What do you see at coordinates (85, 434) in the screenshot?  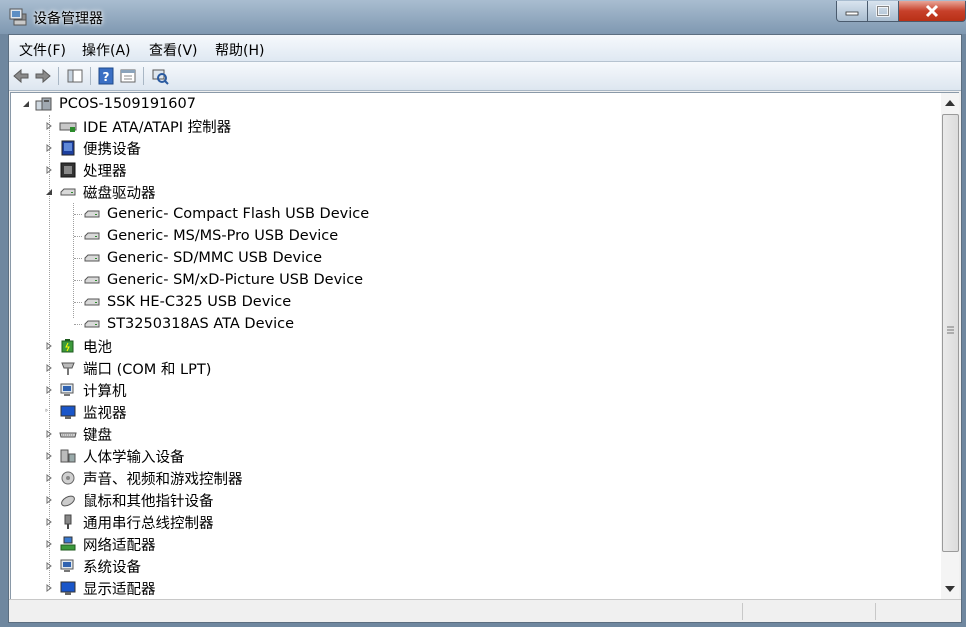 I see `tree-category: 键盘` at bounding box center [85, 434].